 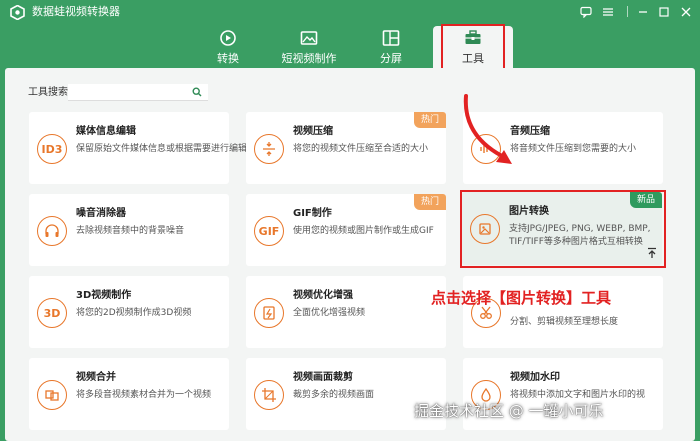 What do you see at coordinates (329, 313) in the screenshot?
I see `card-desc: 全面优化增强视频` at bounding box center [329, 313].